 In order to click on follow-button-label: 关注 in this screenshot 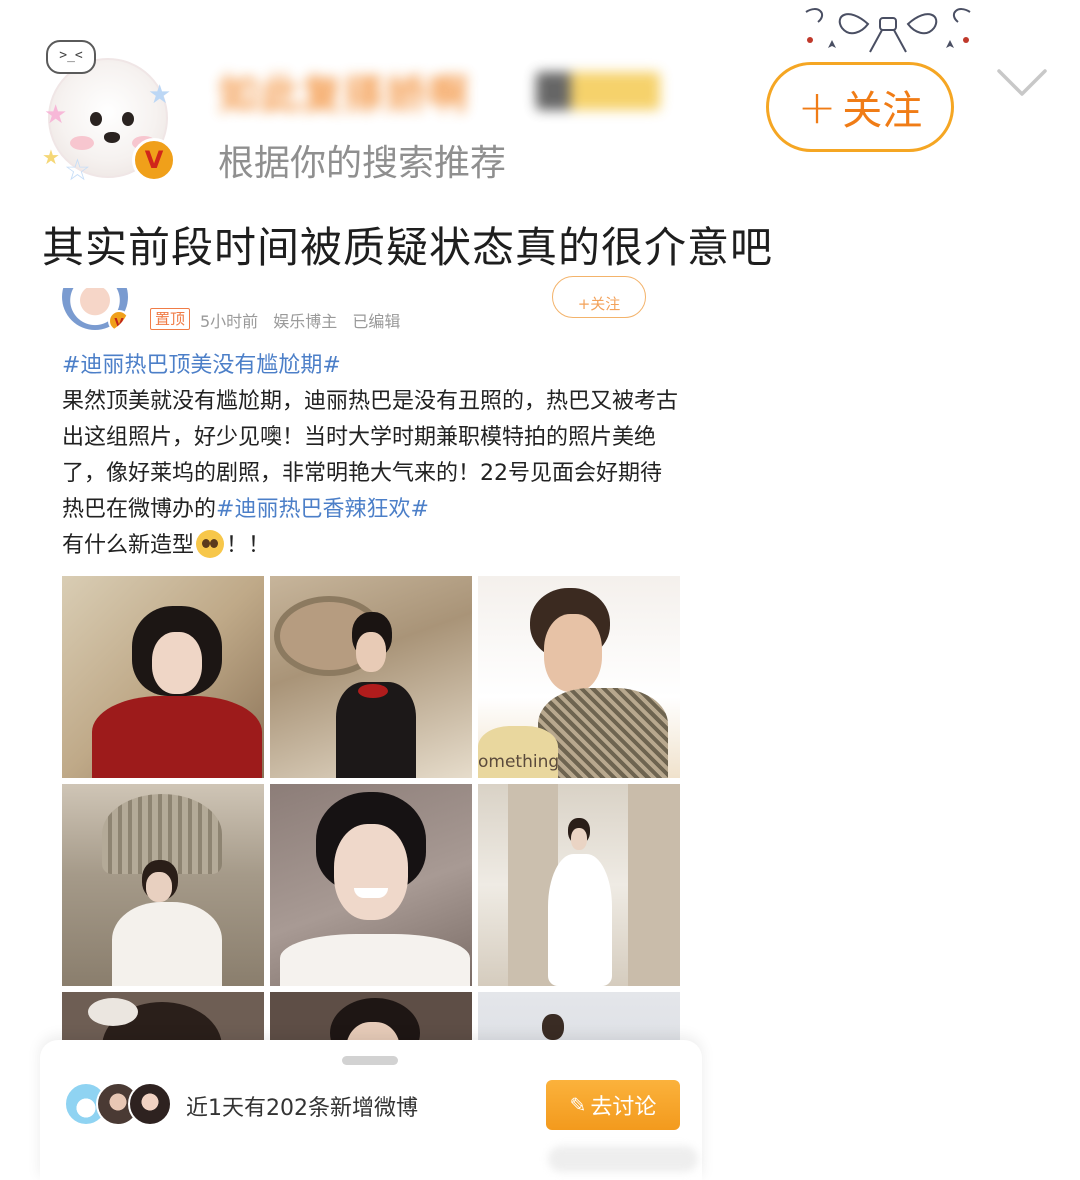, I will do `click(882, 111)`.